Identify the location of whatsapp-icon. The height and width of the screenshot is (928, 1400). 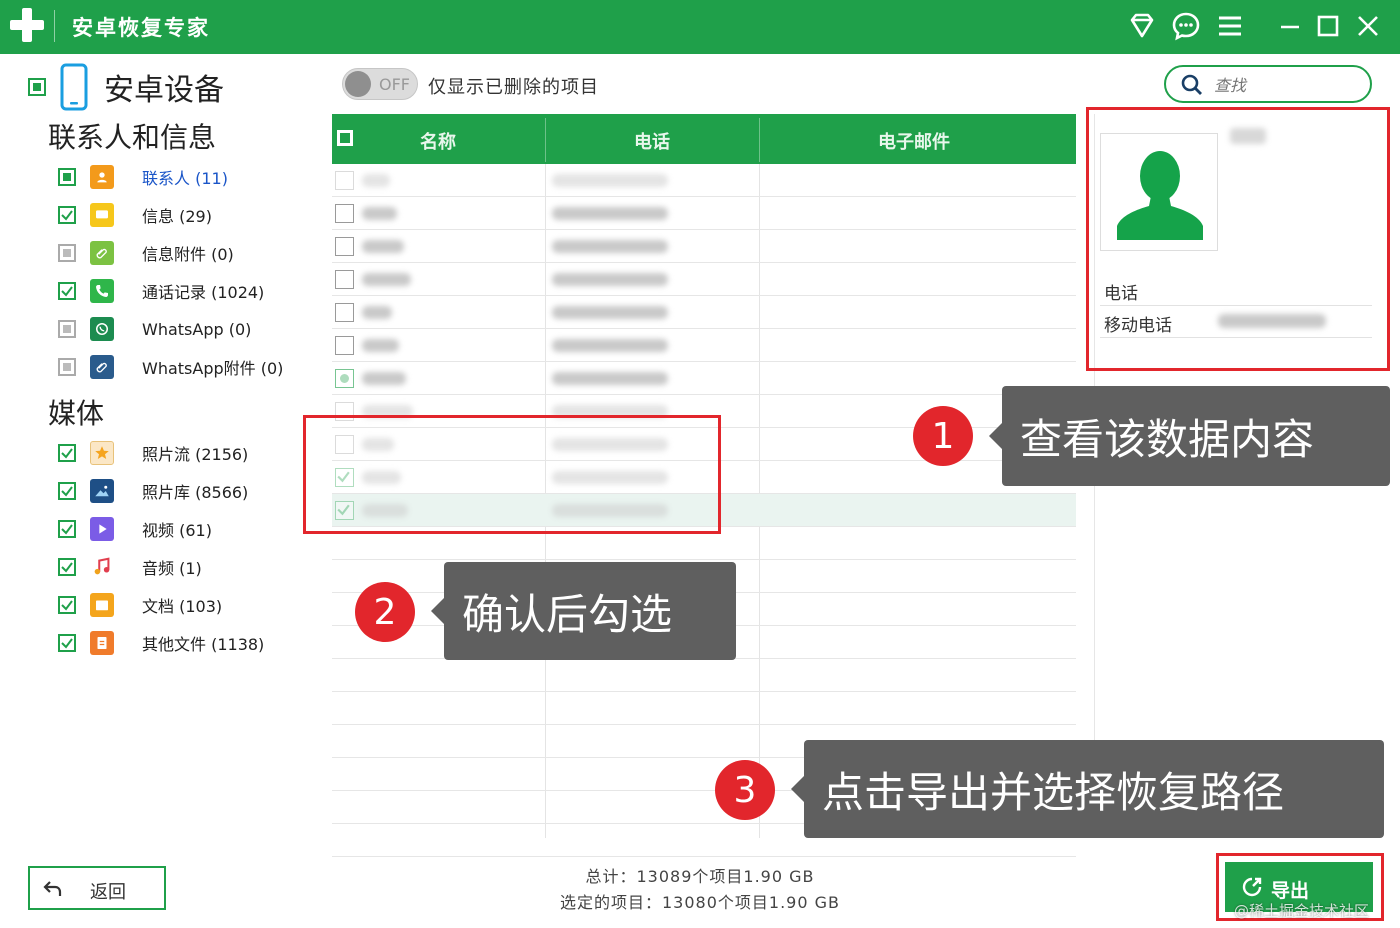
(102, 329).